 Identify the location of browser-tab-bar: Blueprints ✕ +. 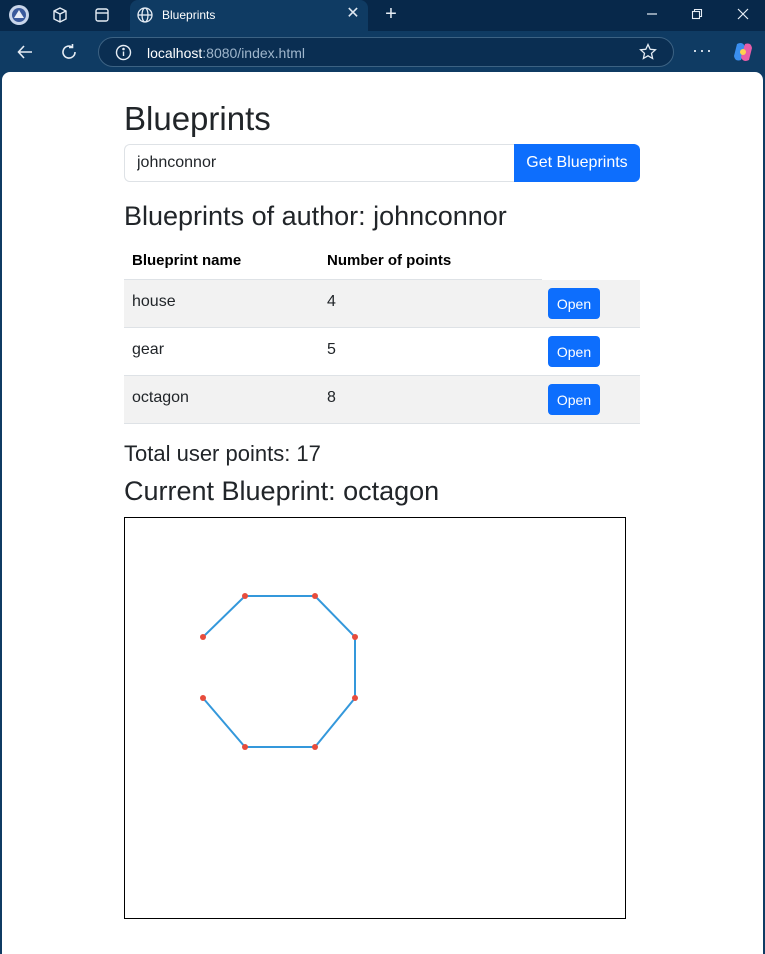
(382, 15).